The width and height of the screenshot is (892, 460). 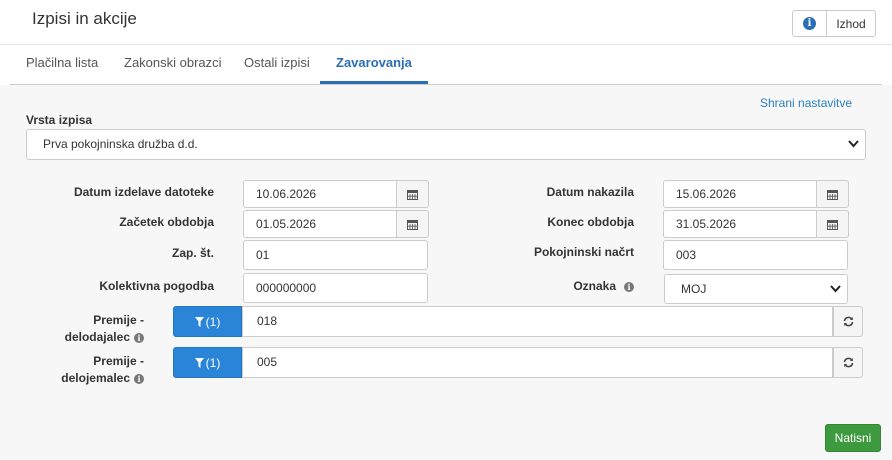 What do you see at coordinates (756, 289) in the screenshot?
I see `tag-select: MOJ` at bounding box center [756, 289].